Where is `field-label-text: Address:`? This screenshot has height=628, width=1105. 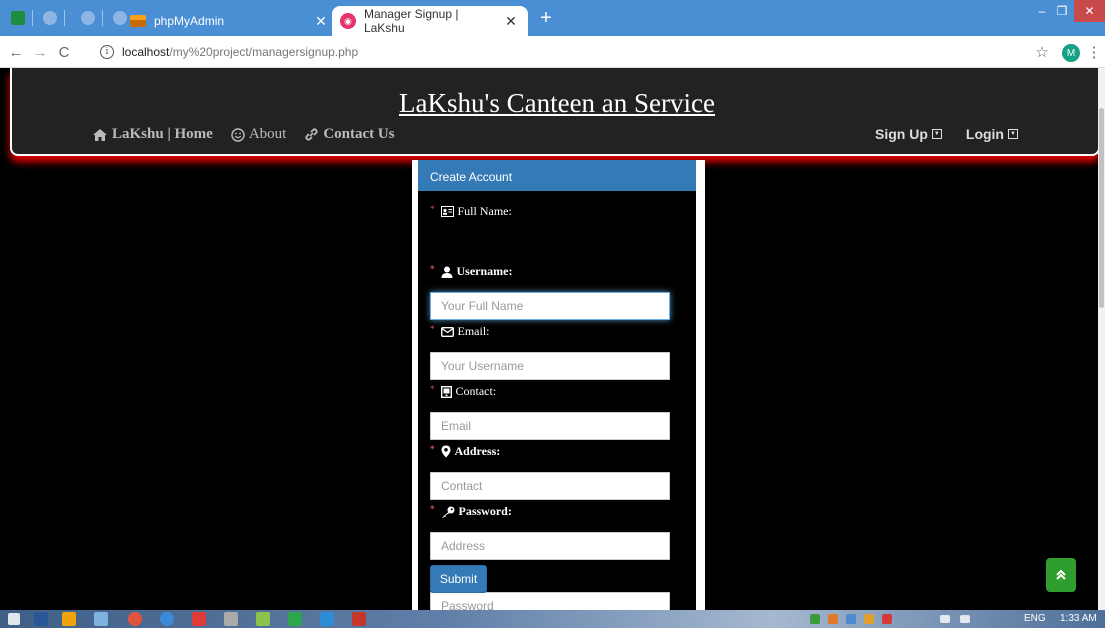
field-label-text: Address: is located at coordinates (477, 451).